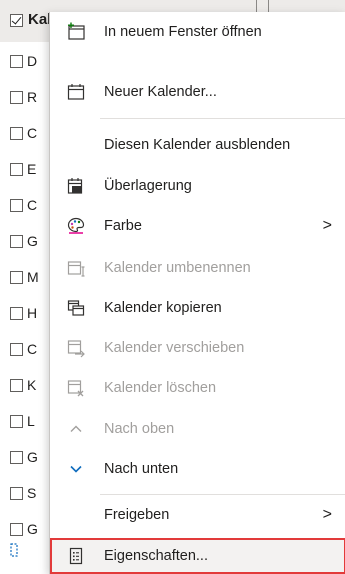  I want to click on calendar-list-item: E, so click(23, 169).